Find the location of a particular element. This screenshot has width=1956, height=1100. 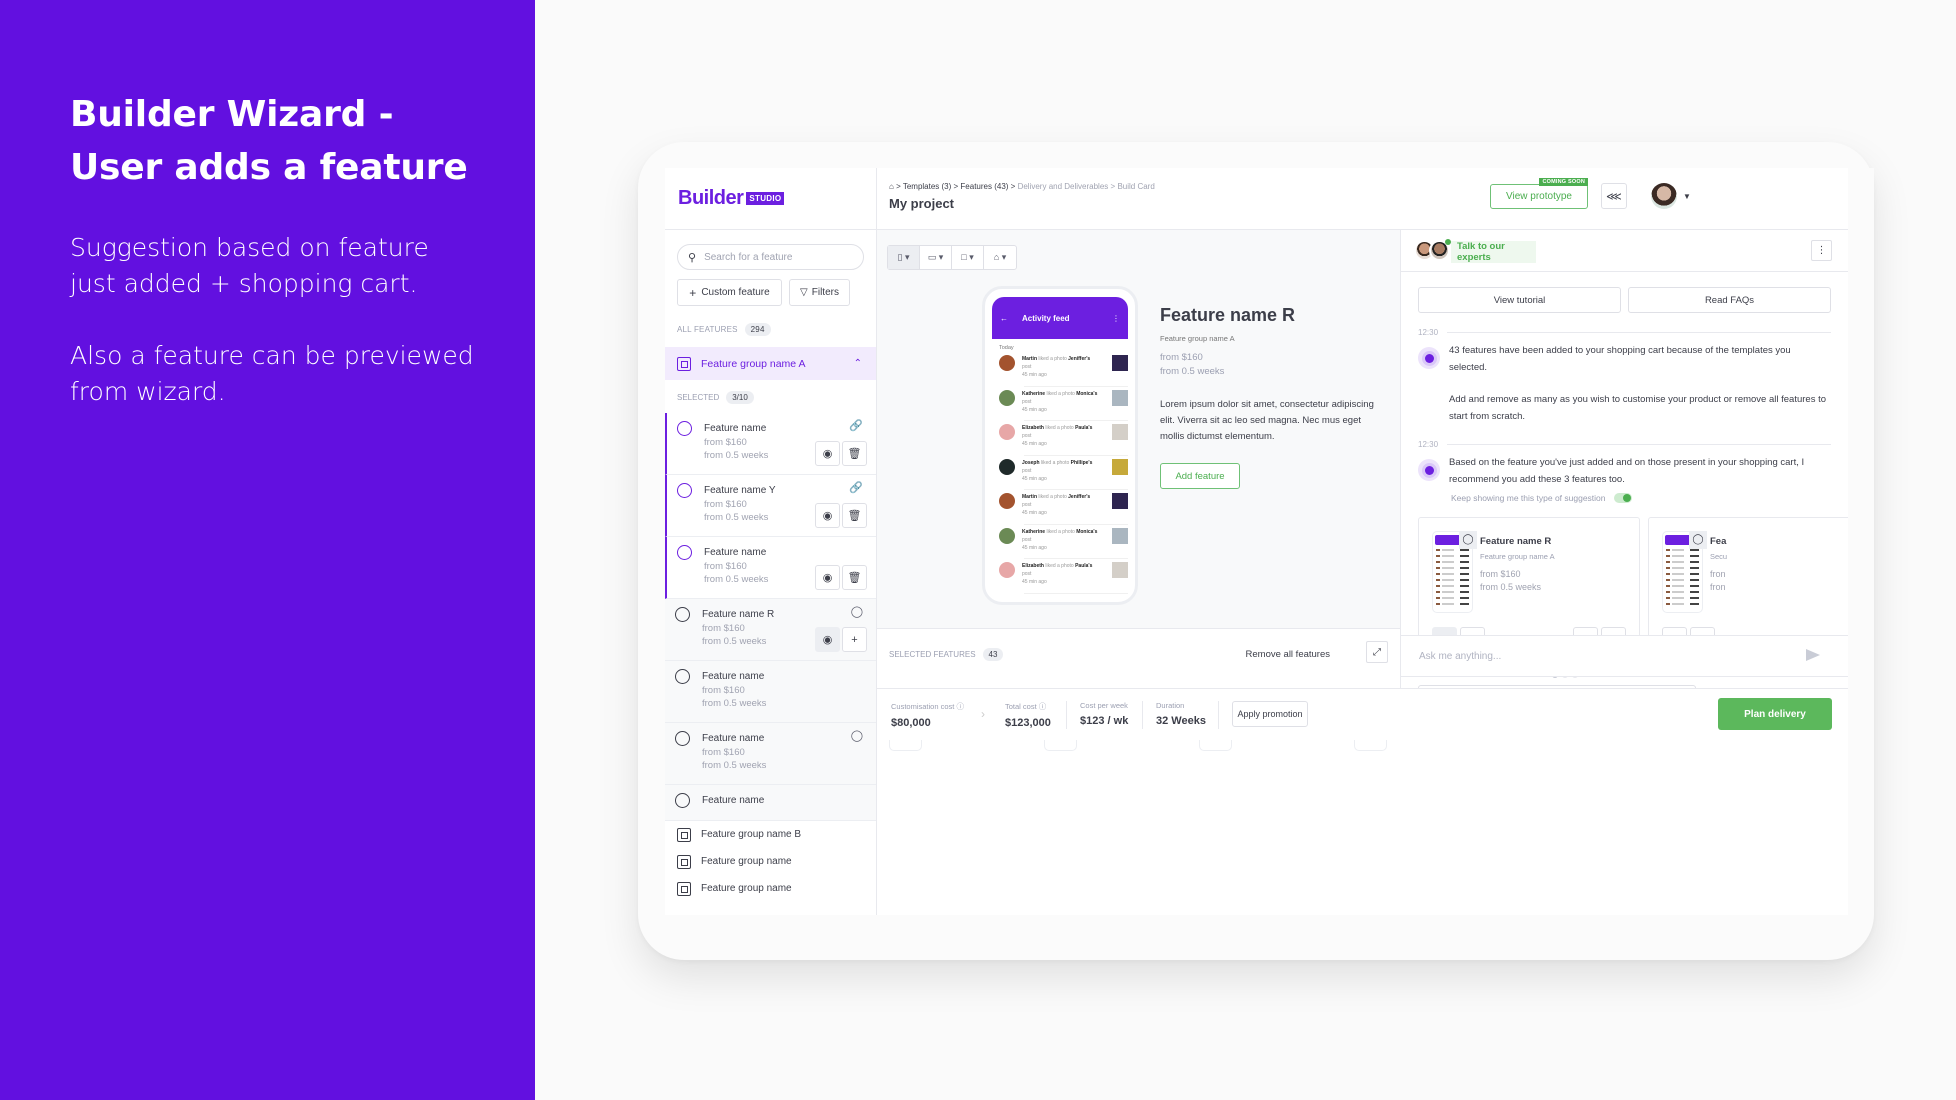

expand-icon: ⤢ is located at coordinates (1377, 652).